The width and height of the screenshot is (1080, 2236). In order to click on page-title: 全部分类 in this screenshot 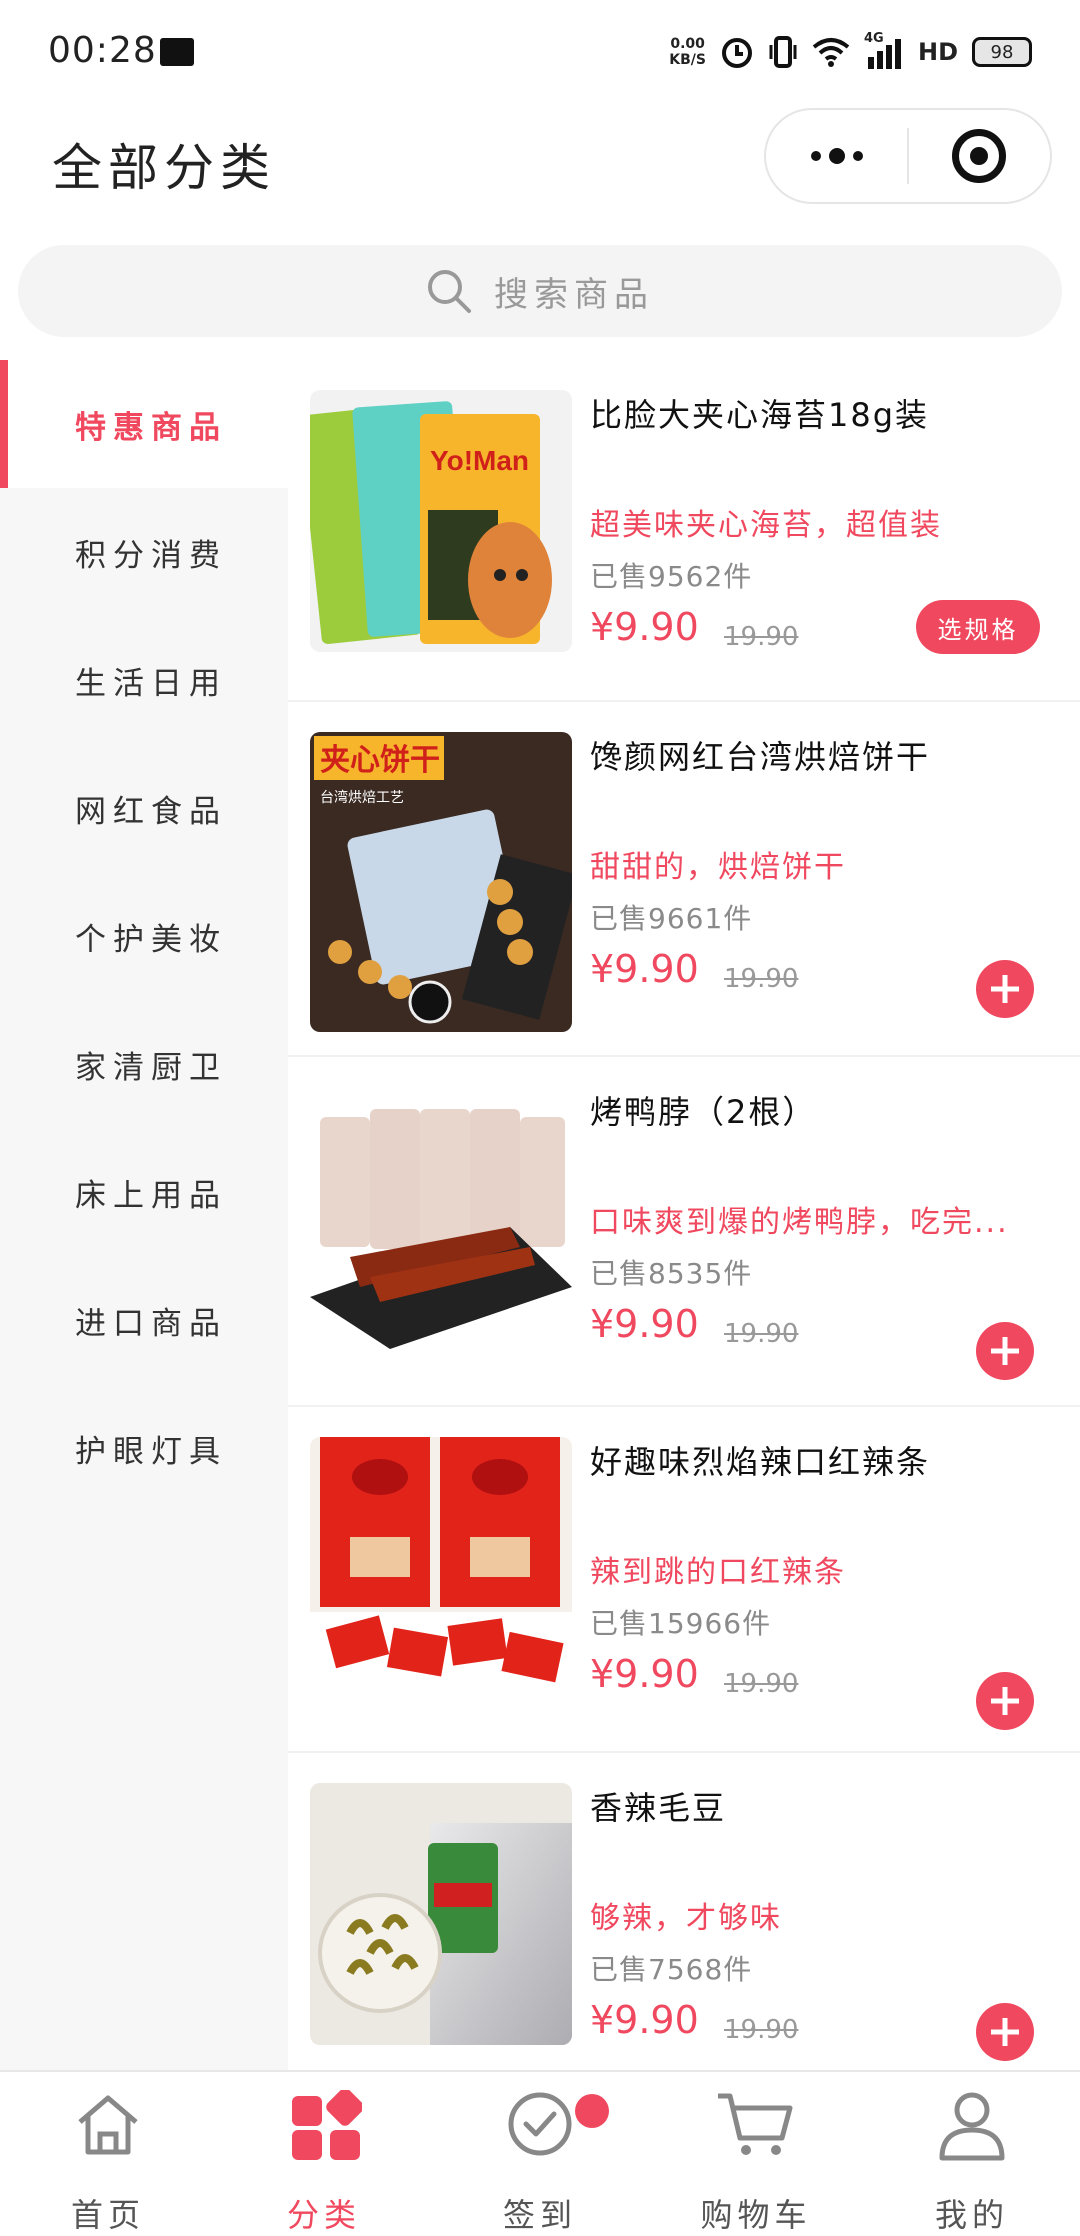, I will do `click(164, 168)`.